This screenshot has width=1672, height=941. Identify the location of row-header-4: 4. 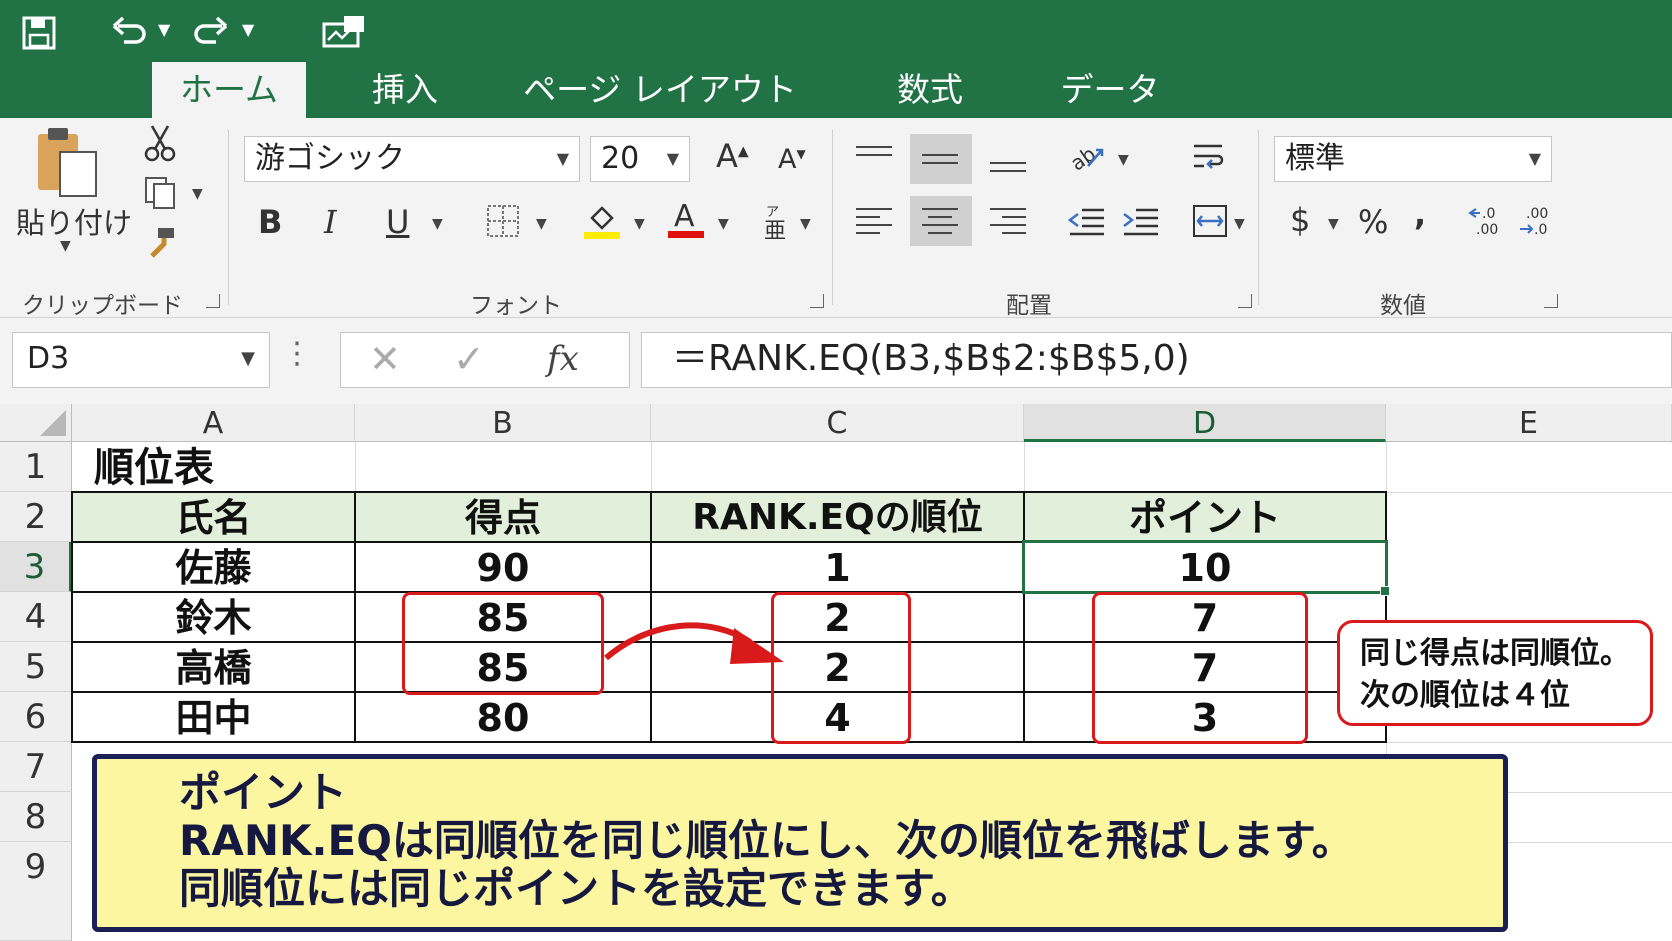
(36, 617).